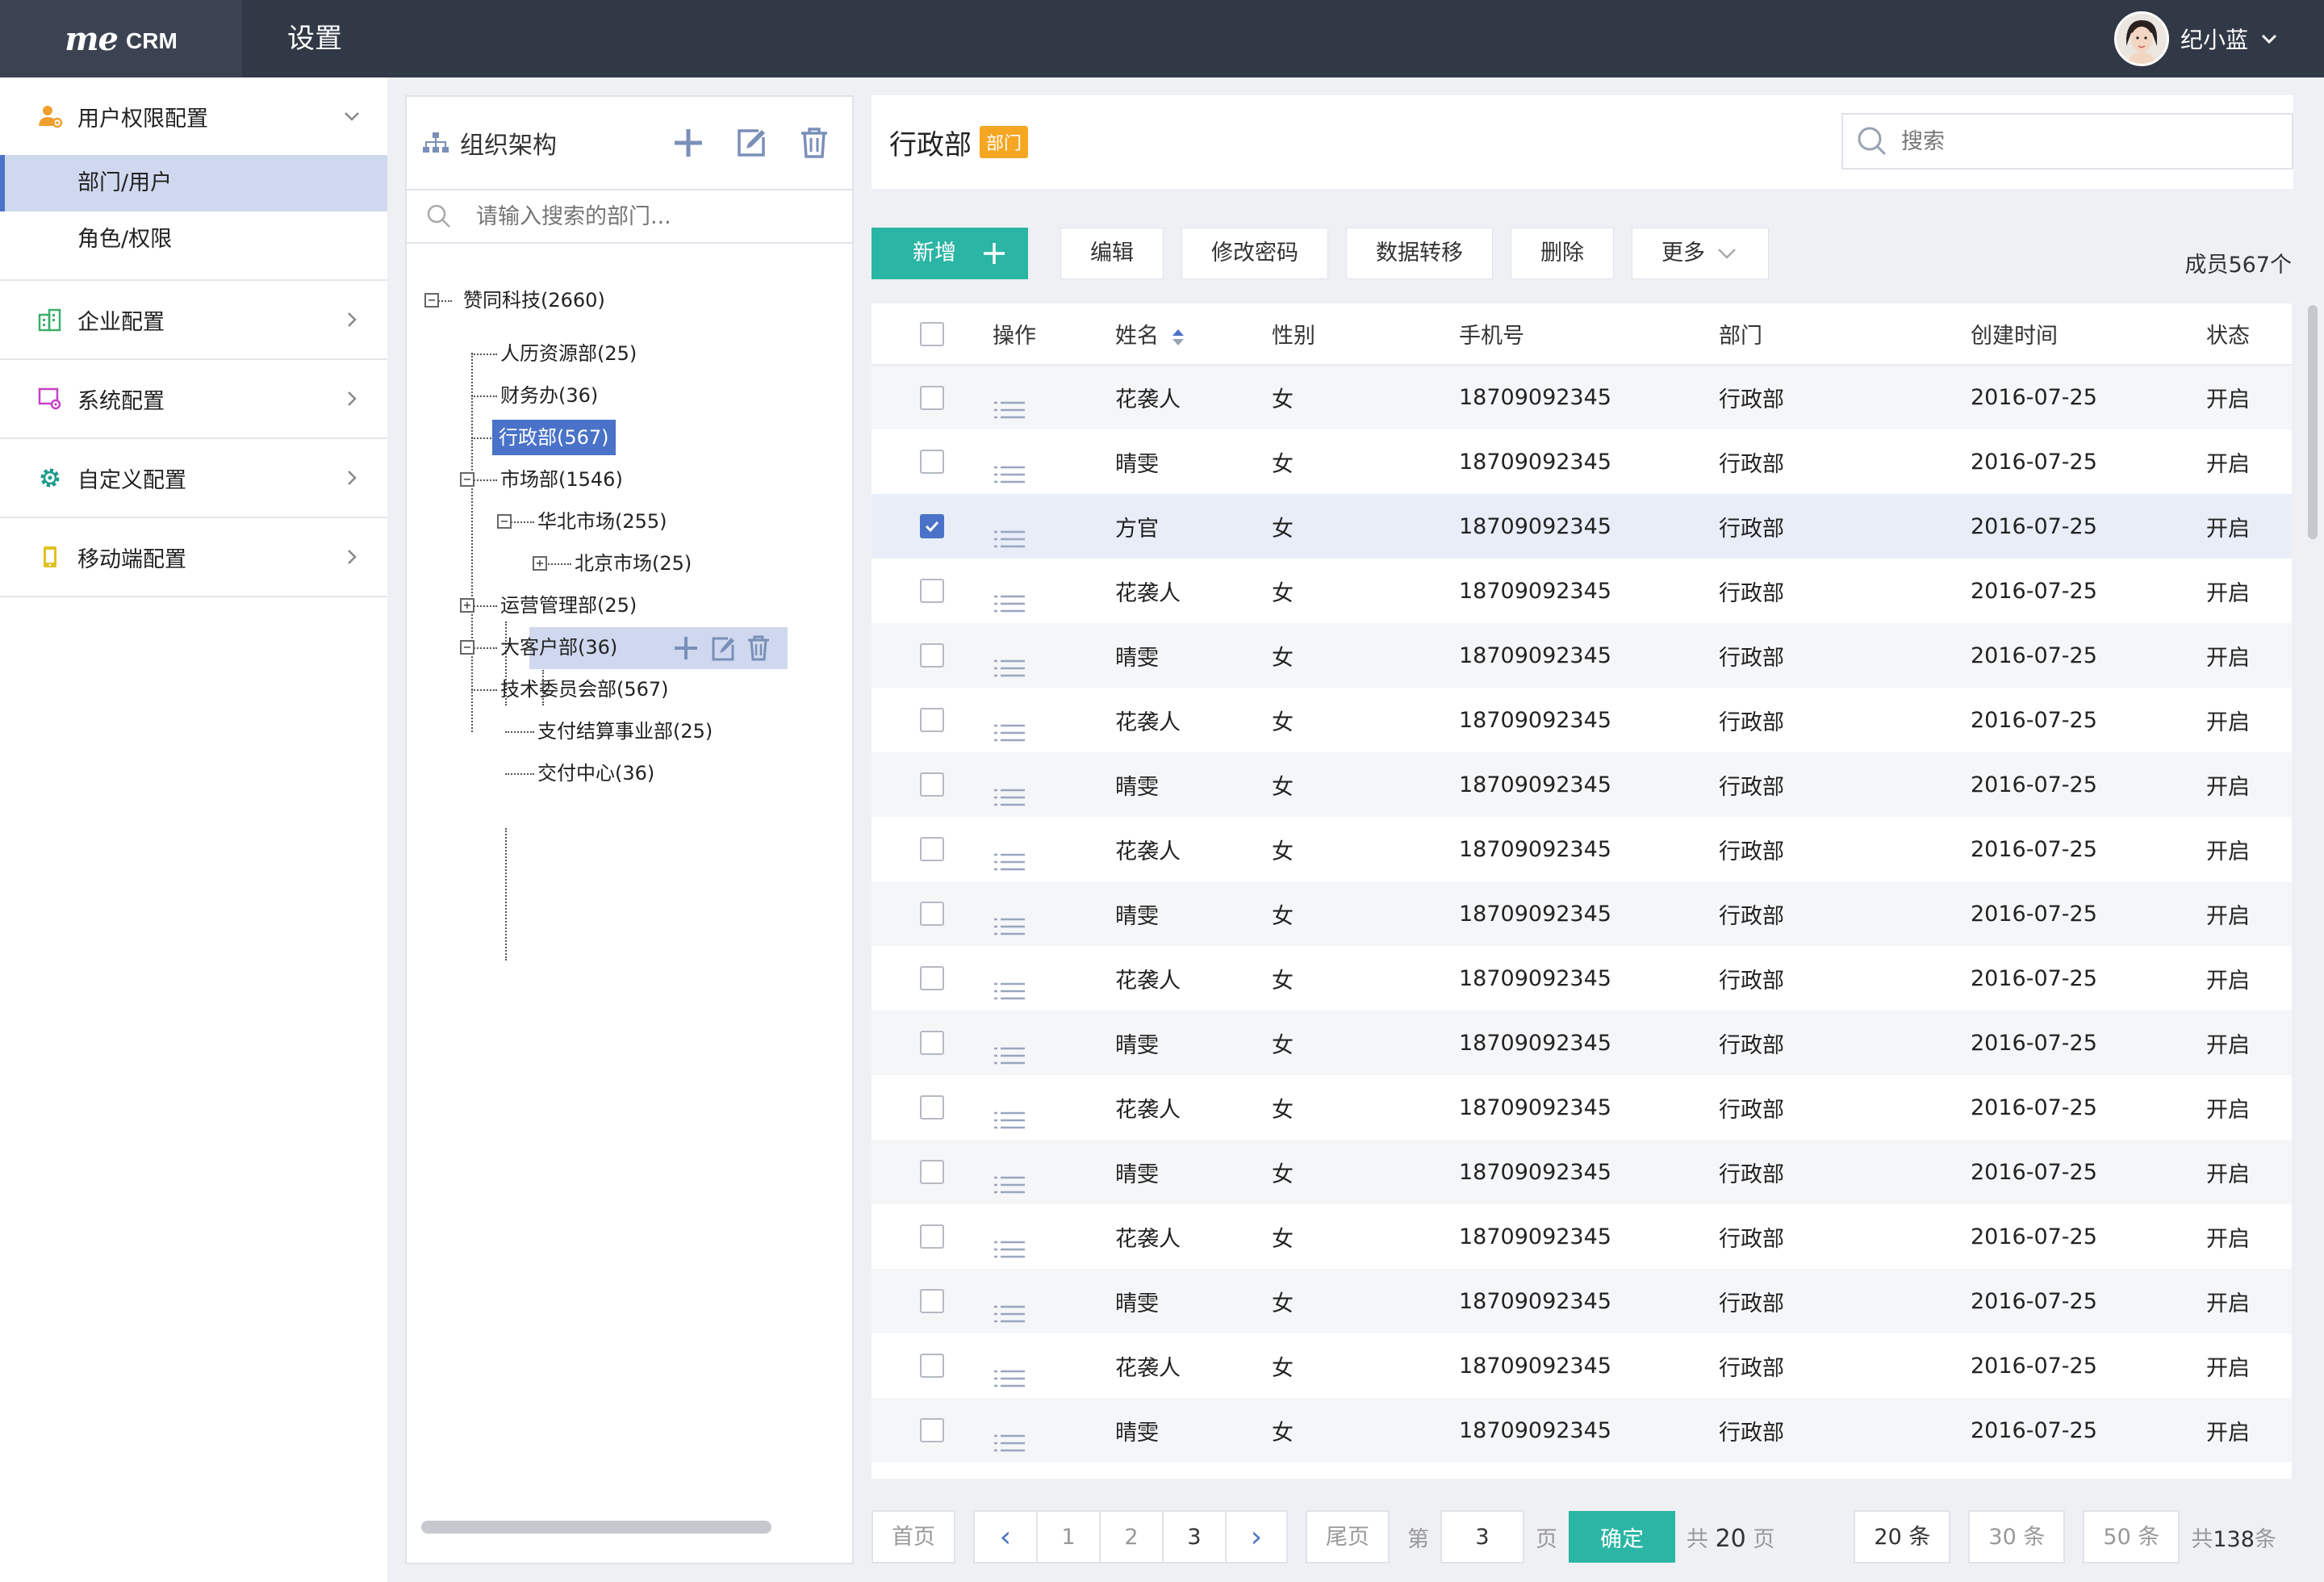 The width and height of the screenshot is (2324, 1582). Describe the element at coordinates (193, 183) in the screenshot. I see `sidebar-item-dept-user: 部门/用户` at that location.